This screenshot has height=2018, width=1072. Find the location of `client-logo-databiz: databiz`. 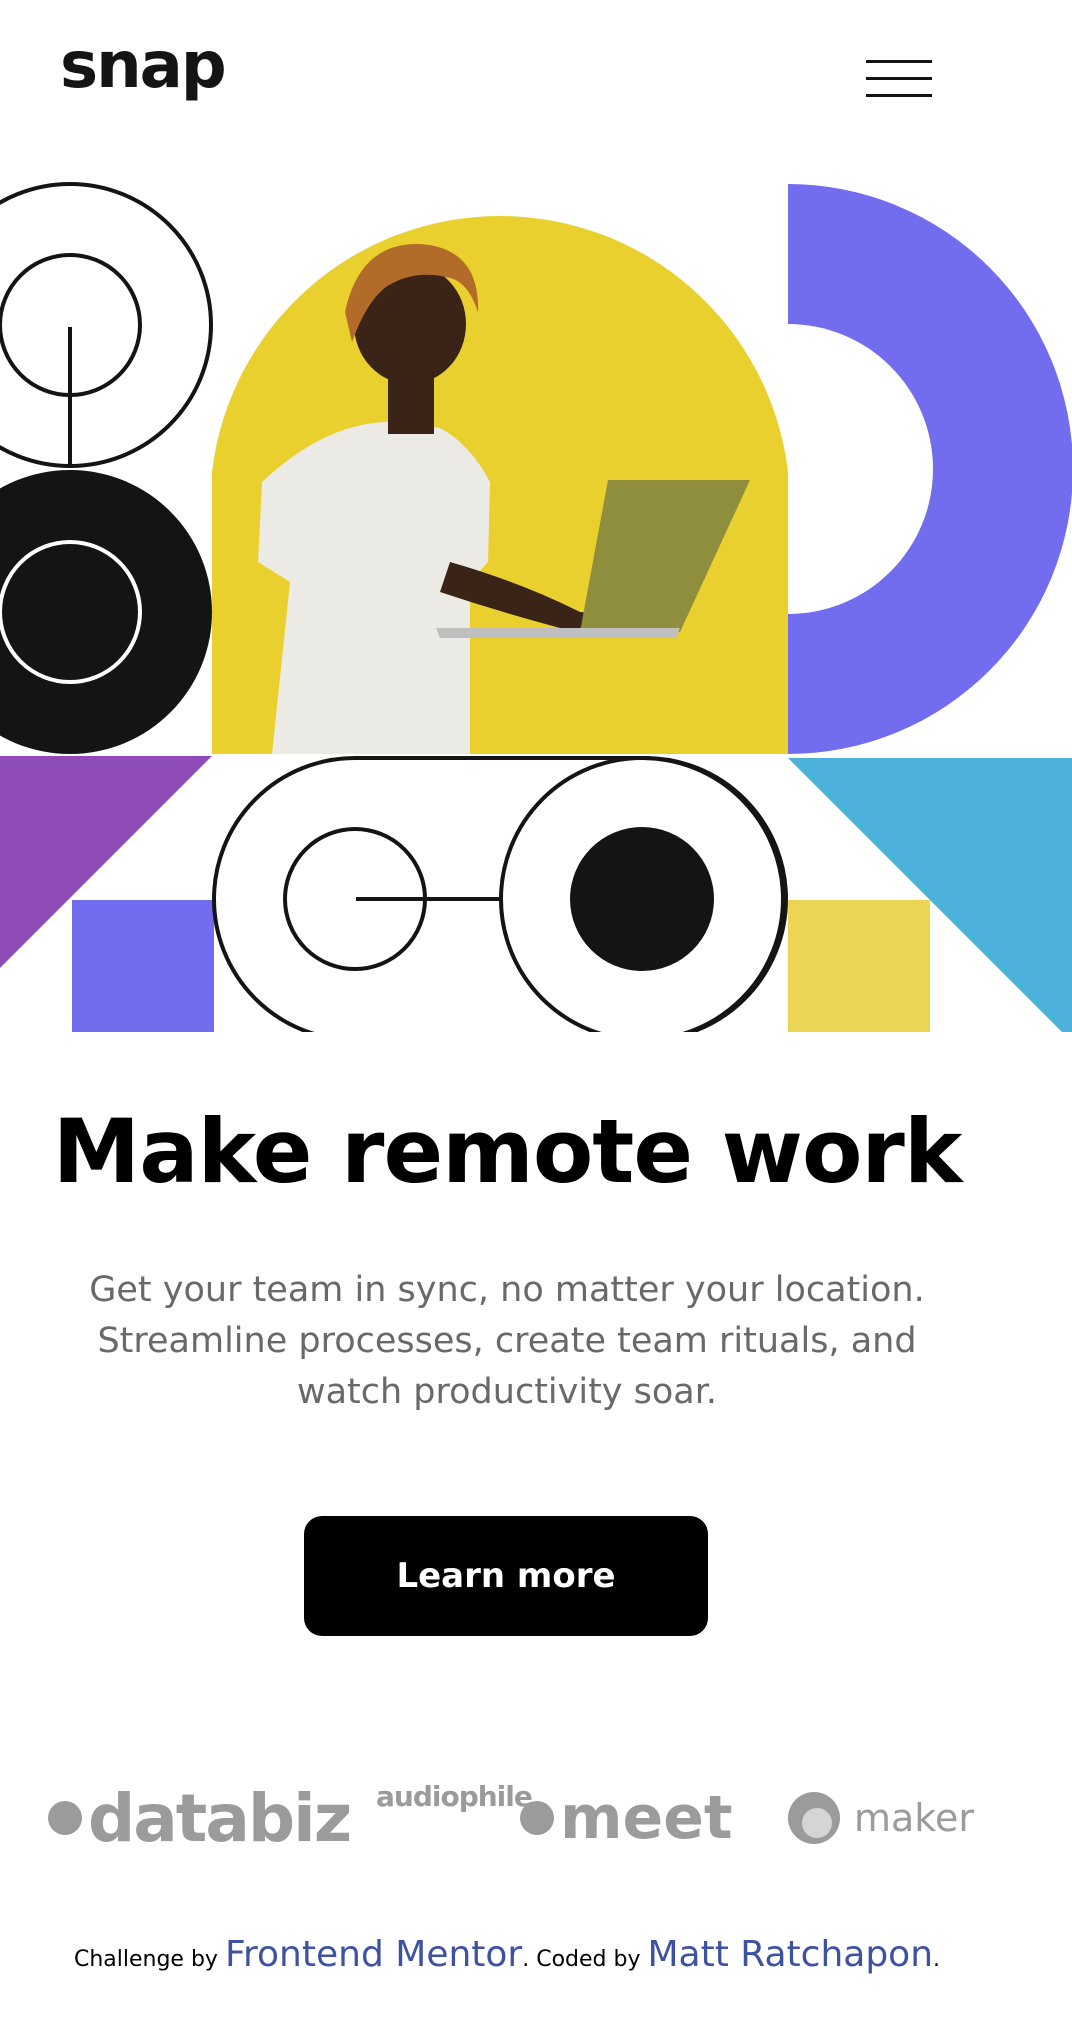

client-logo-databiz: databiz is located at coordinates (200, 1818).